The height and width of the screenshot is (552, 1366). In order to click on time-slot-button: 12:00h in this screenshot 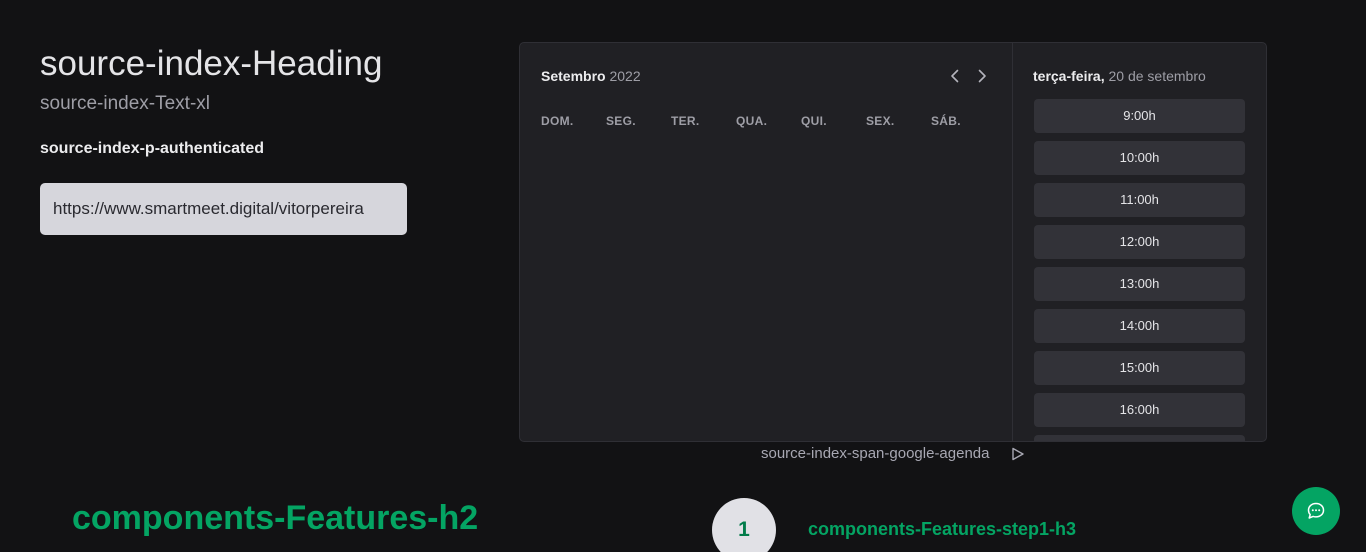, I will do `click(1139, 242)`.